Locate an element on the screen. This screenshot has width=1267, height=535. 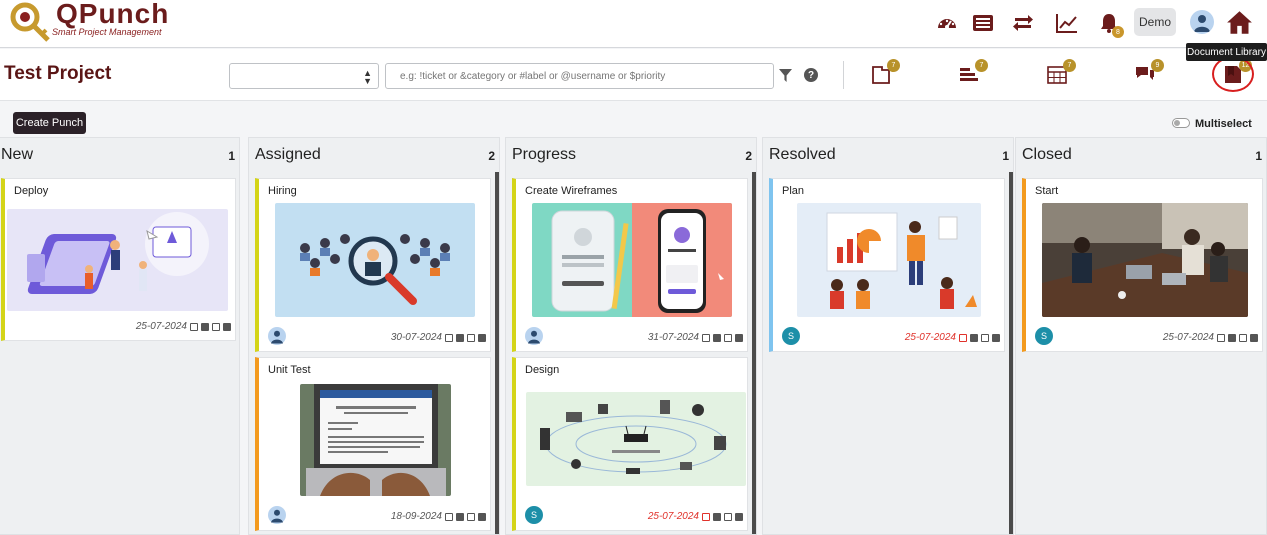
card-footer: 25-07-2024 is located at coordinates (183, 326).